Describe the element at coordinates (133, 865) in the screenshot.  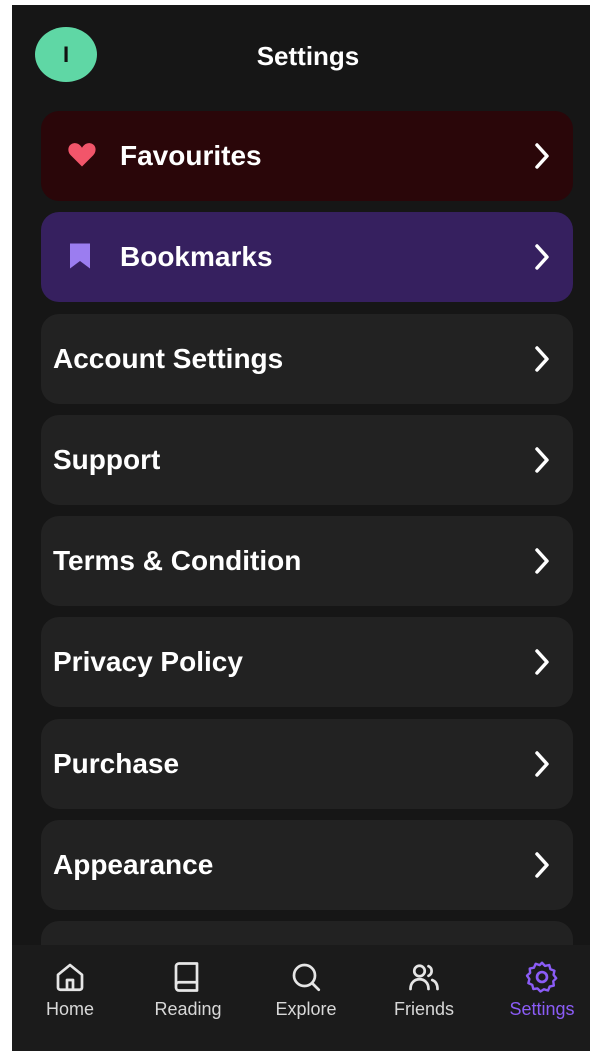
I see `menu-item-label: Appearance` at that location.